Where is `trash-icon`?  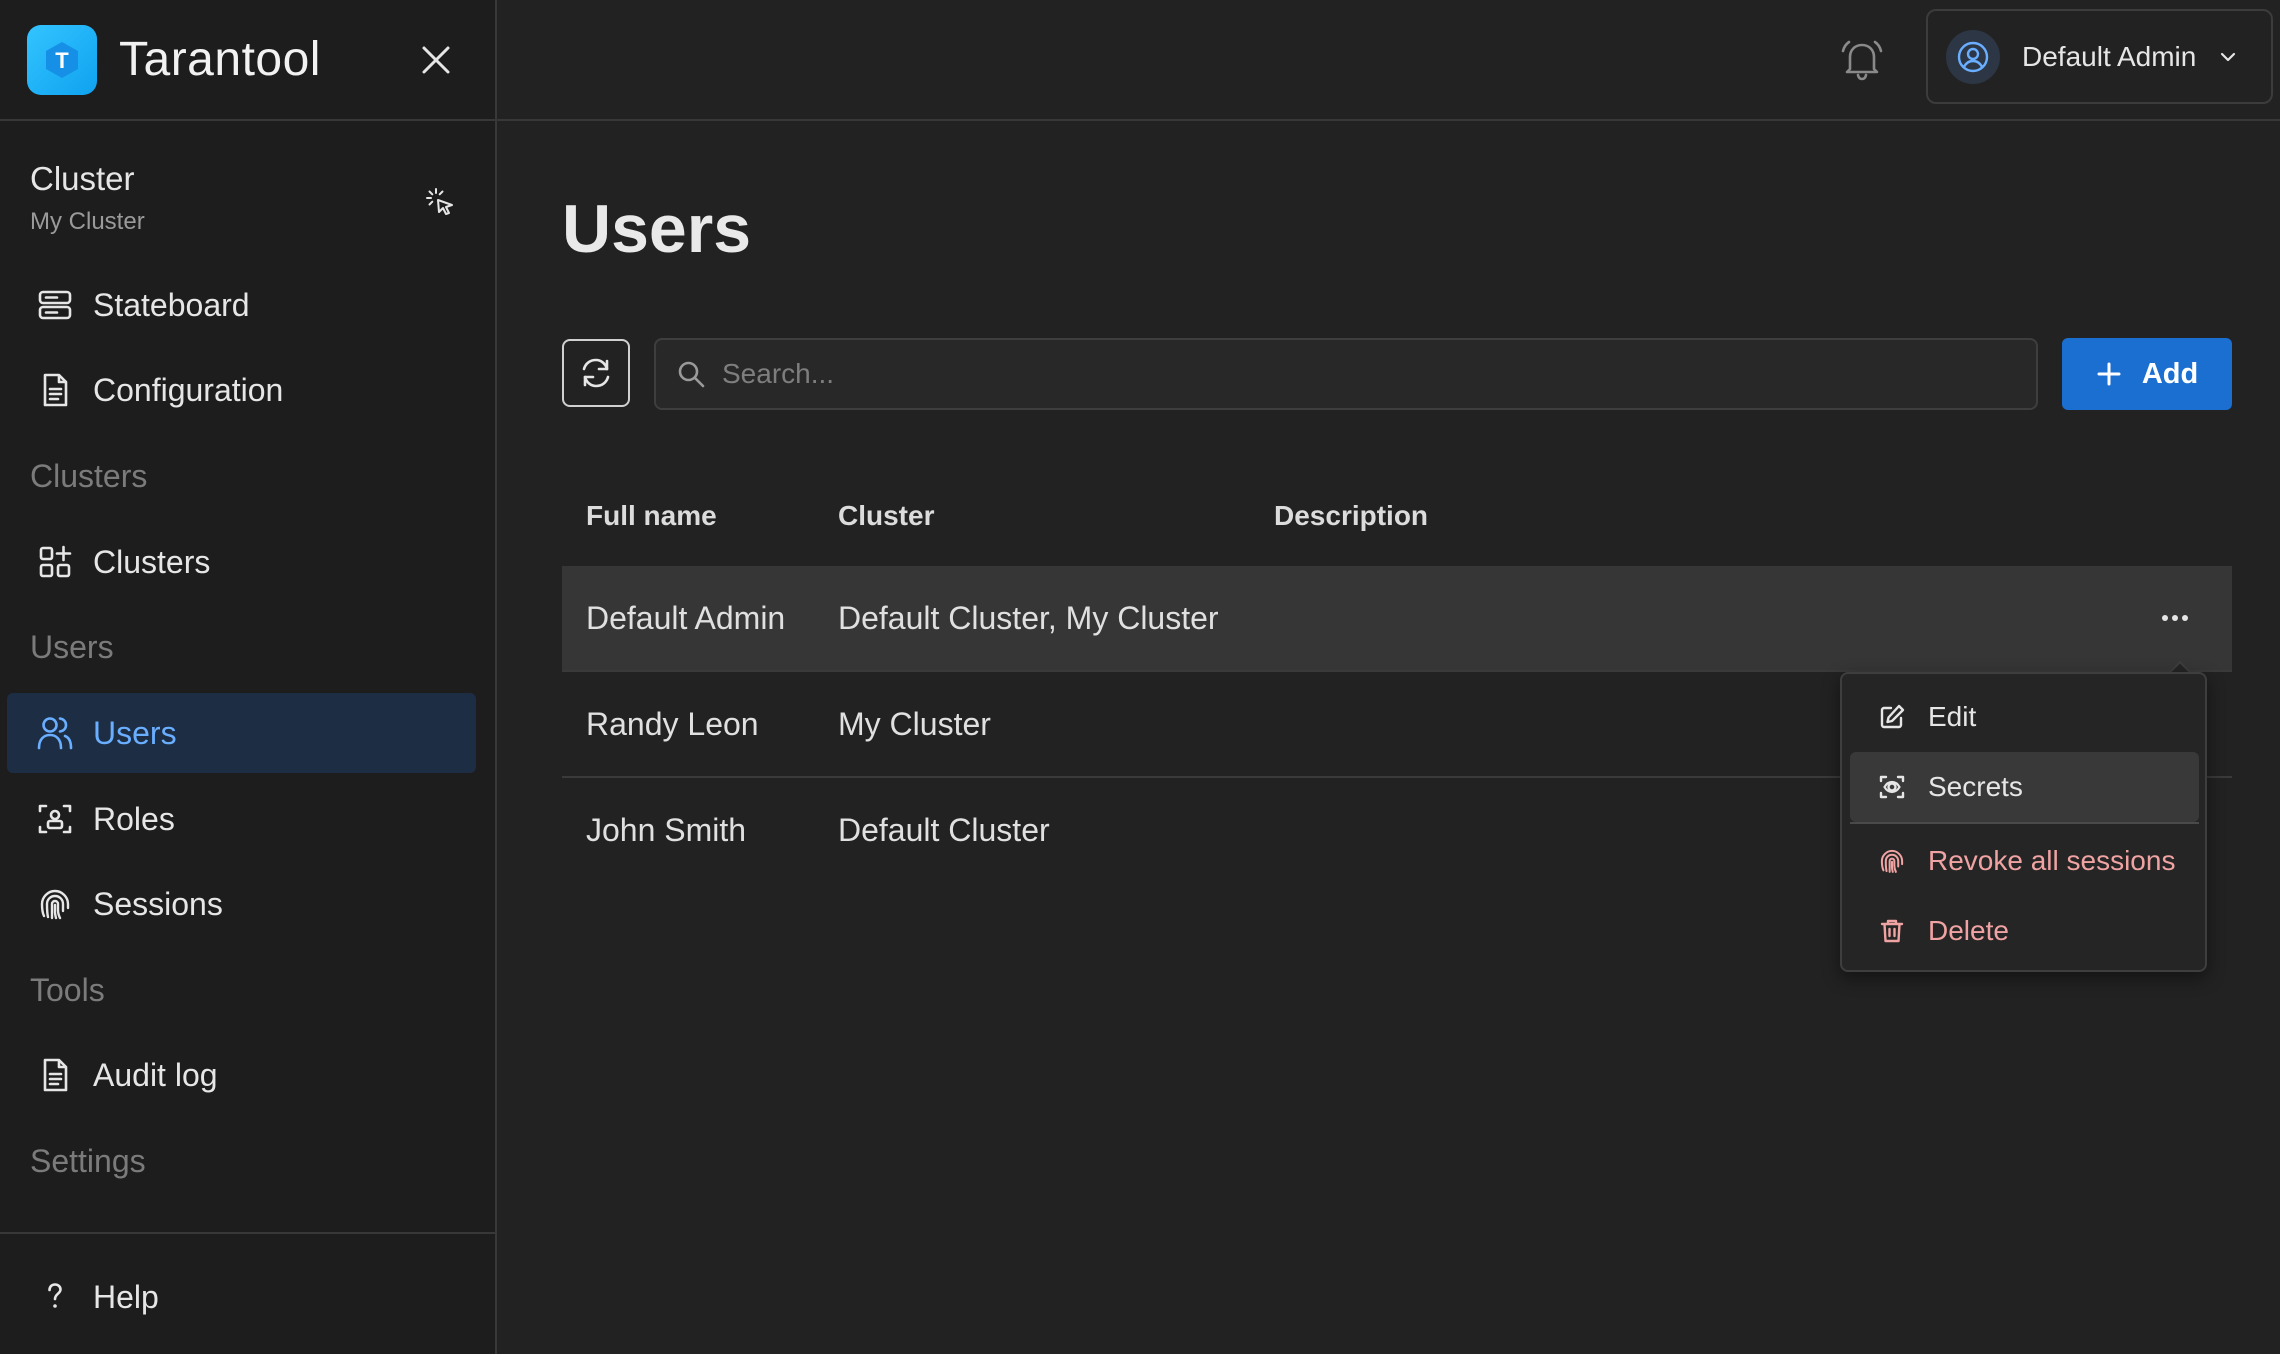
trash-icon is located at coordinates (1892, 931).